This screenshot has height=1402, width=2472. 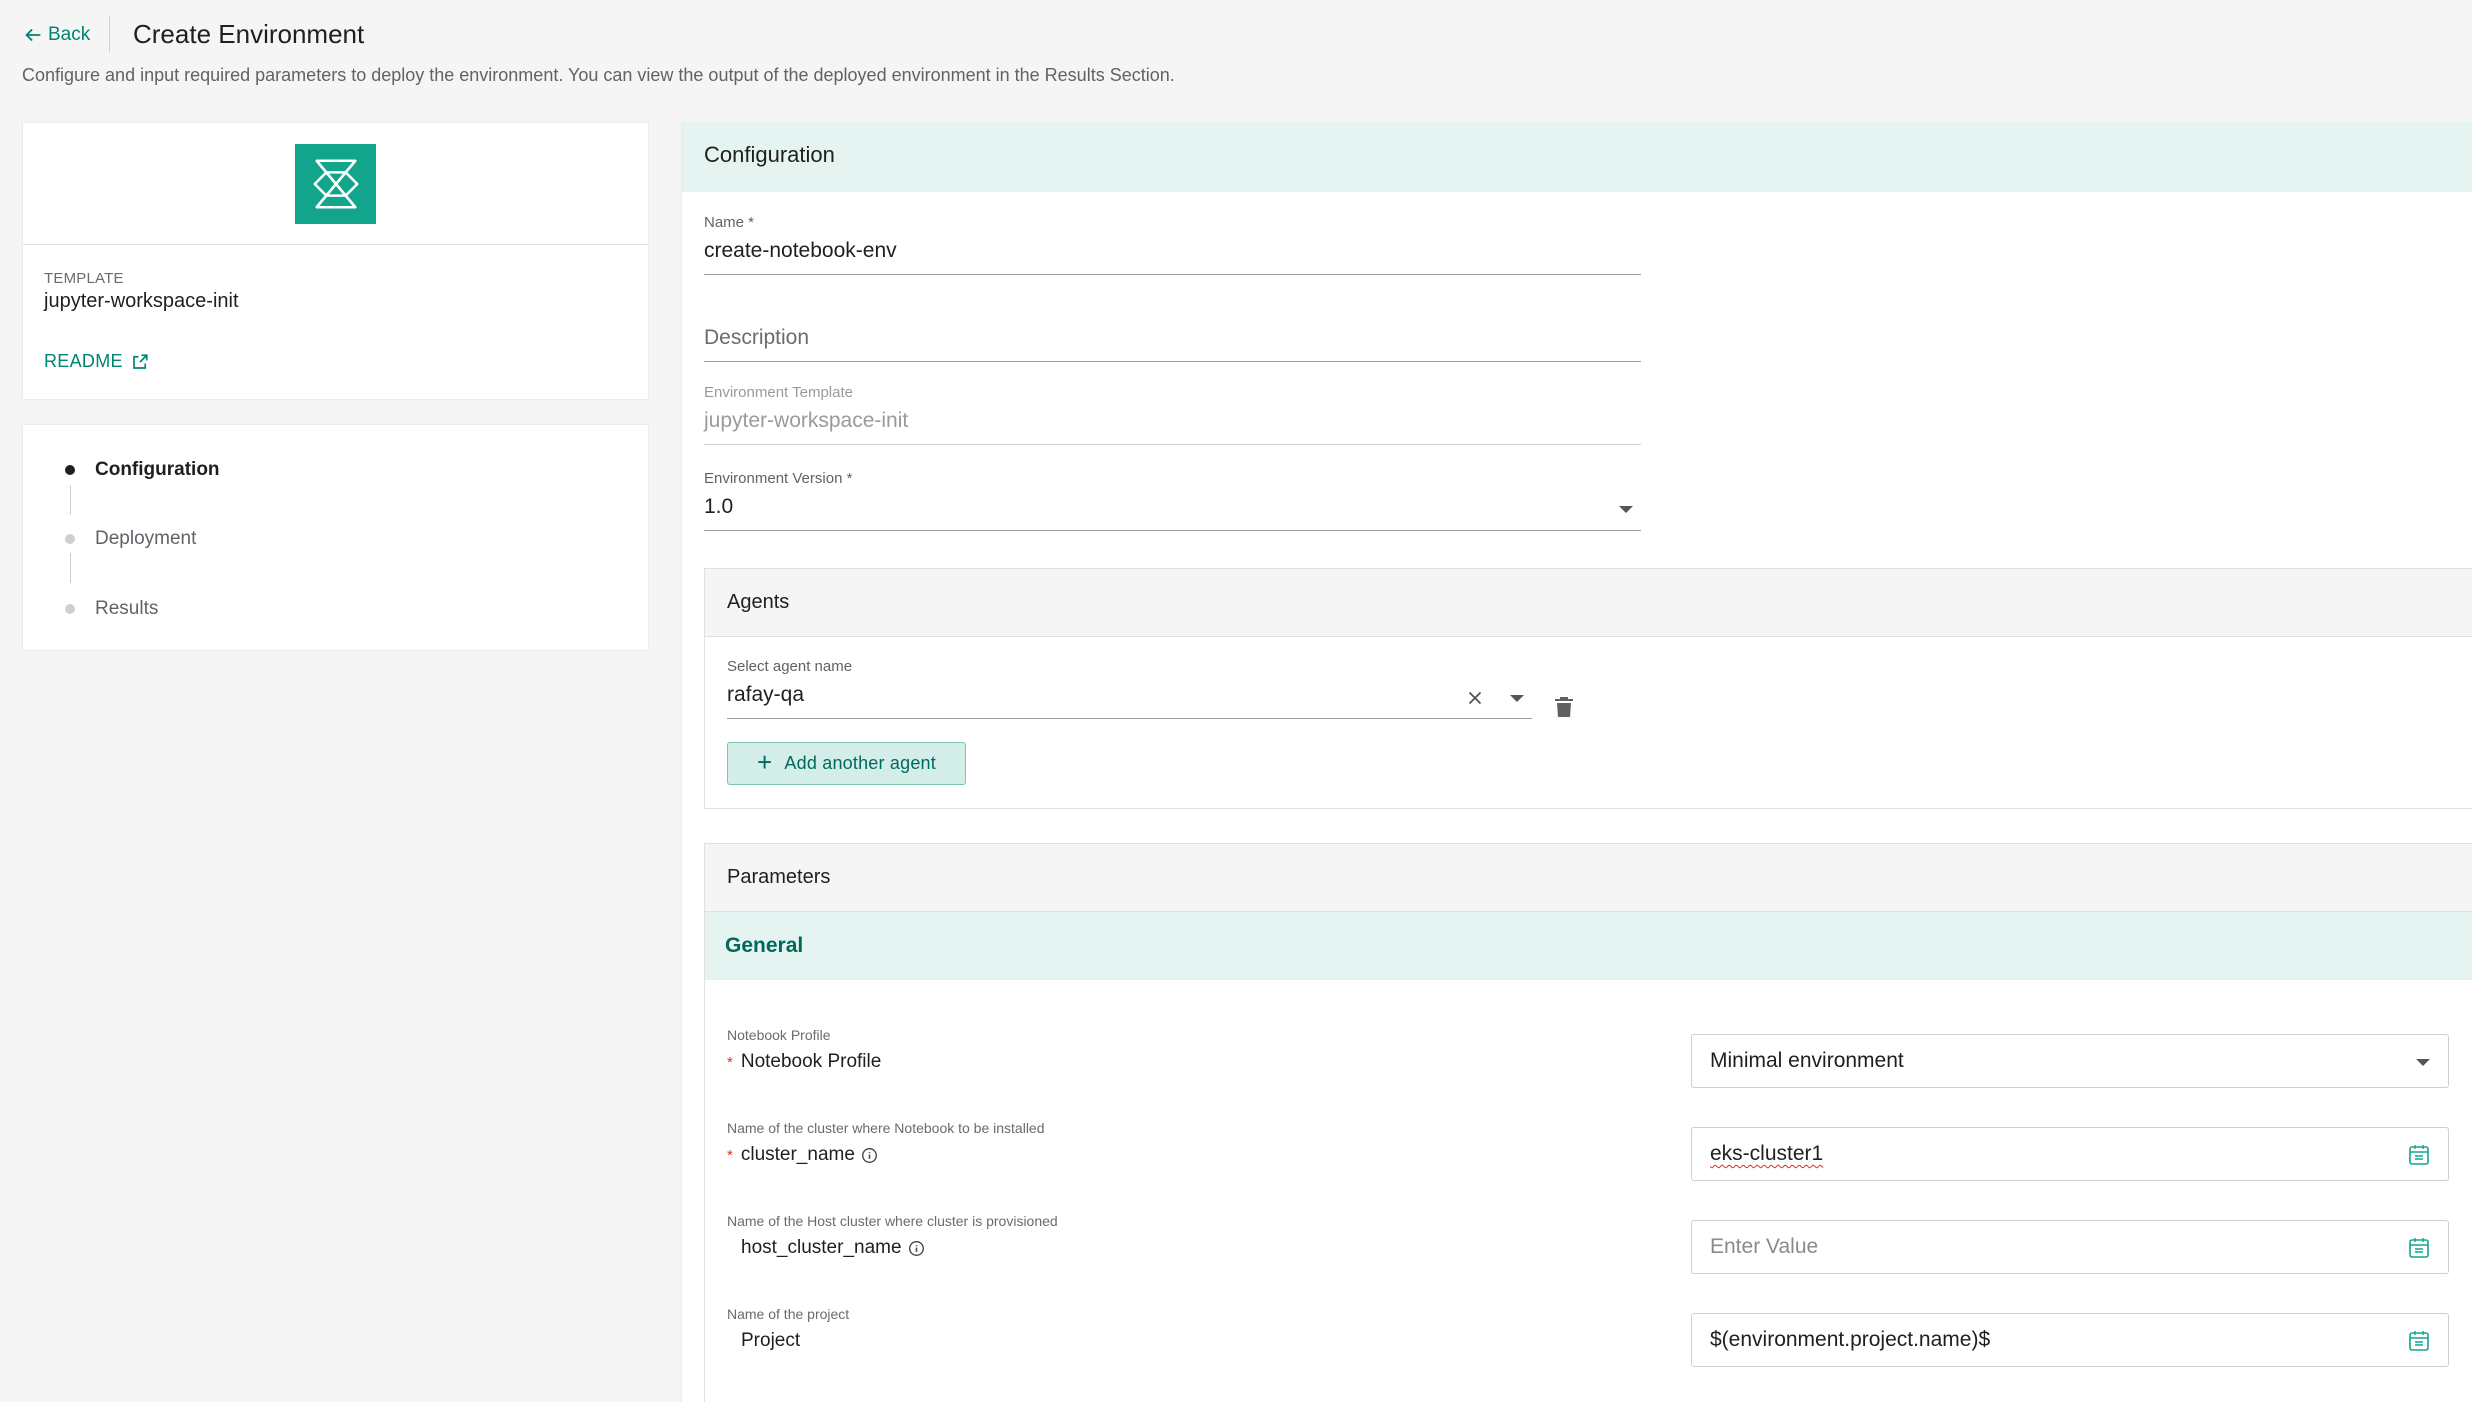 What do you see at coordinates (769, 154) in the screenshot?
I see `configuration-title: Configuration` at bounding box center [769, 154].